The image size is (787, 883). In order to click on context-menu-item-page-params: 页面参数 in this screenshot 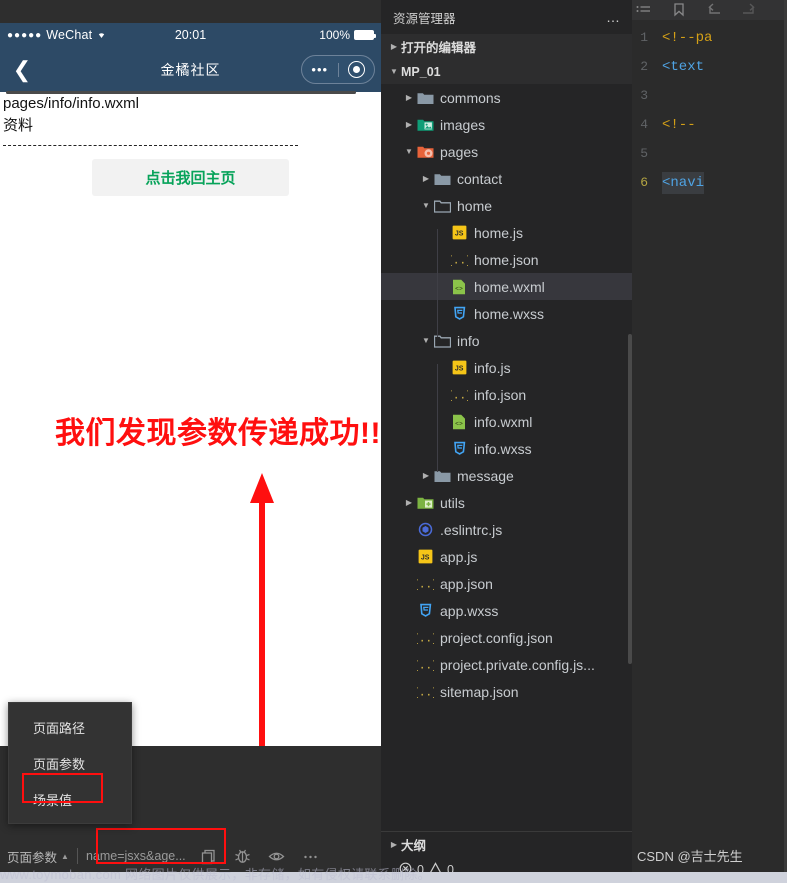, I will do `click(70, 763)`.